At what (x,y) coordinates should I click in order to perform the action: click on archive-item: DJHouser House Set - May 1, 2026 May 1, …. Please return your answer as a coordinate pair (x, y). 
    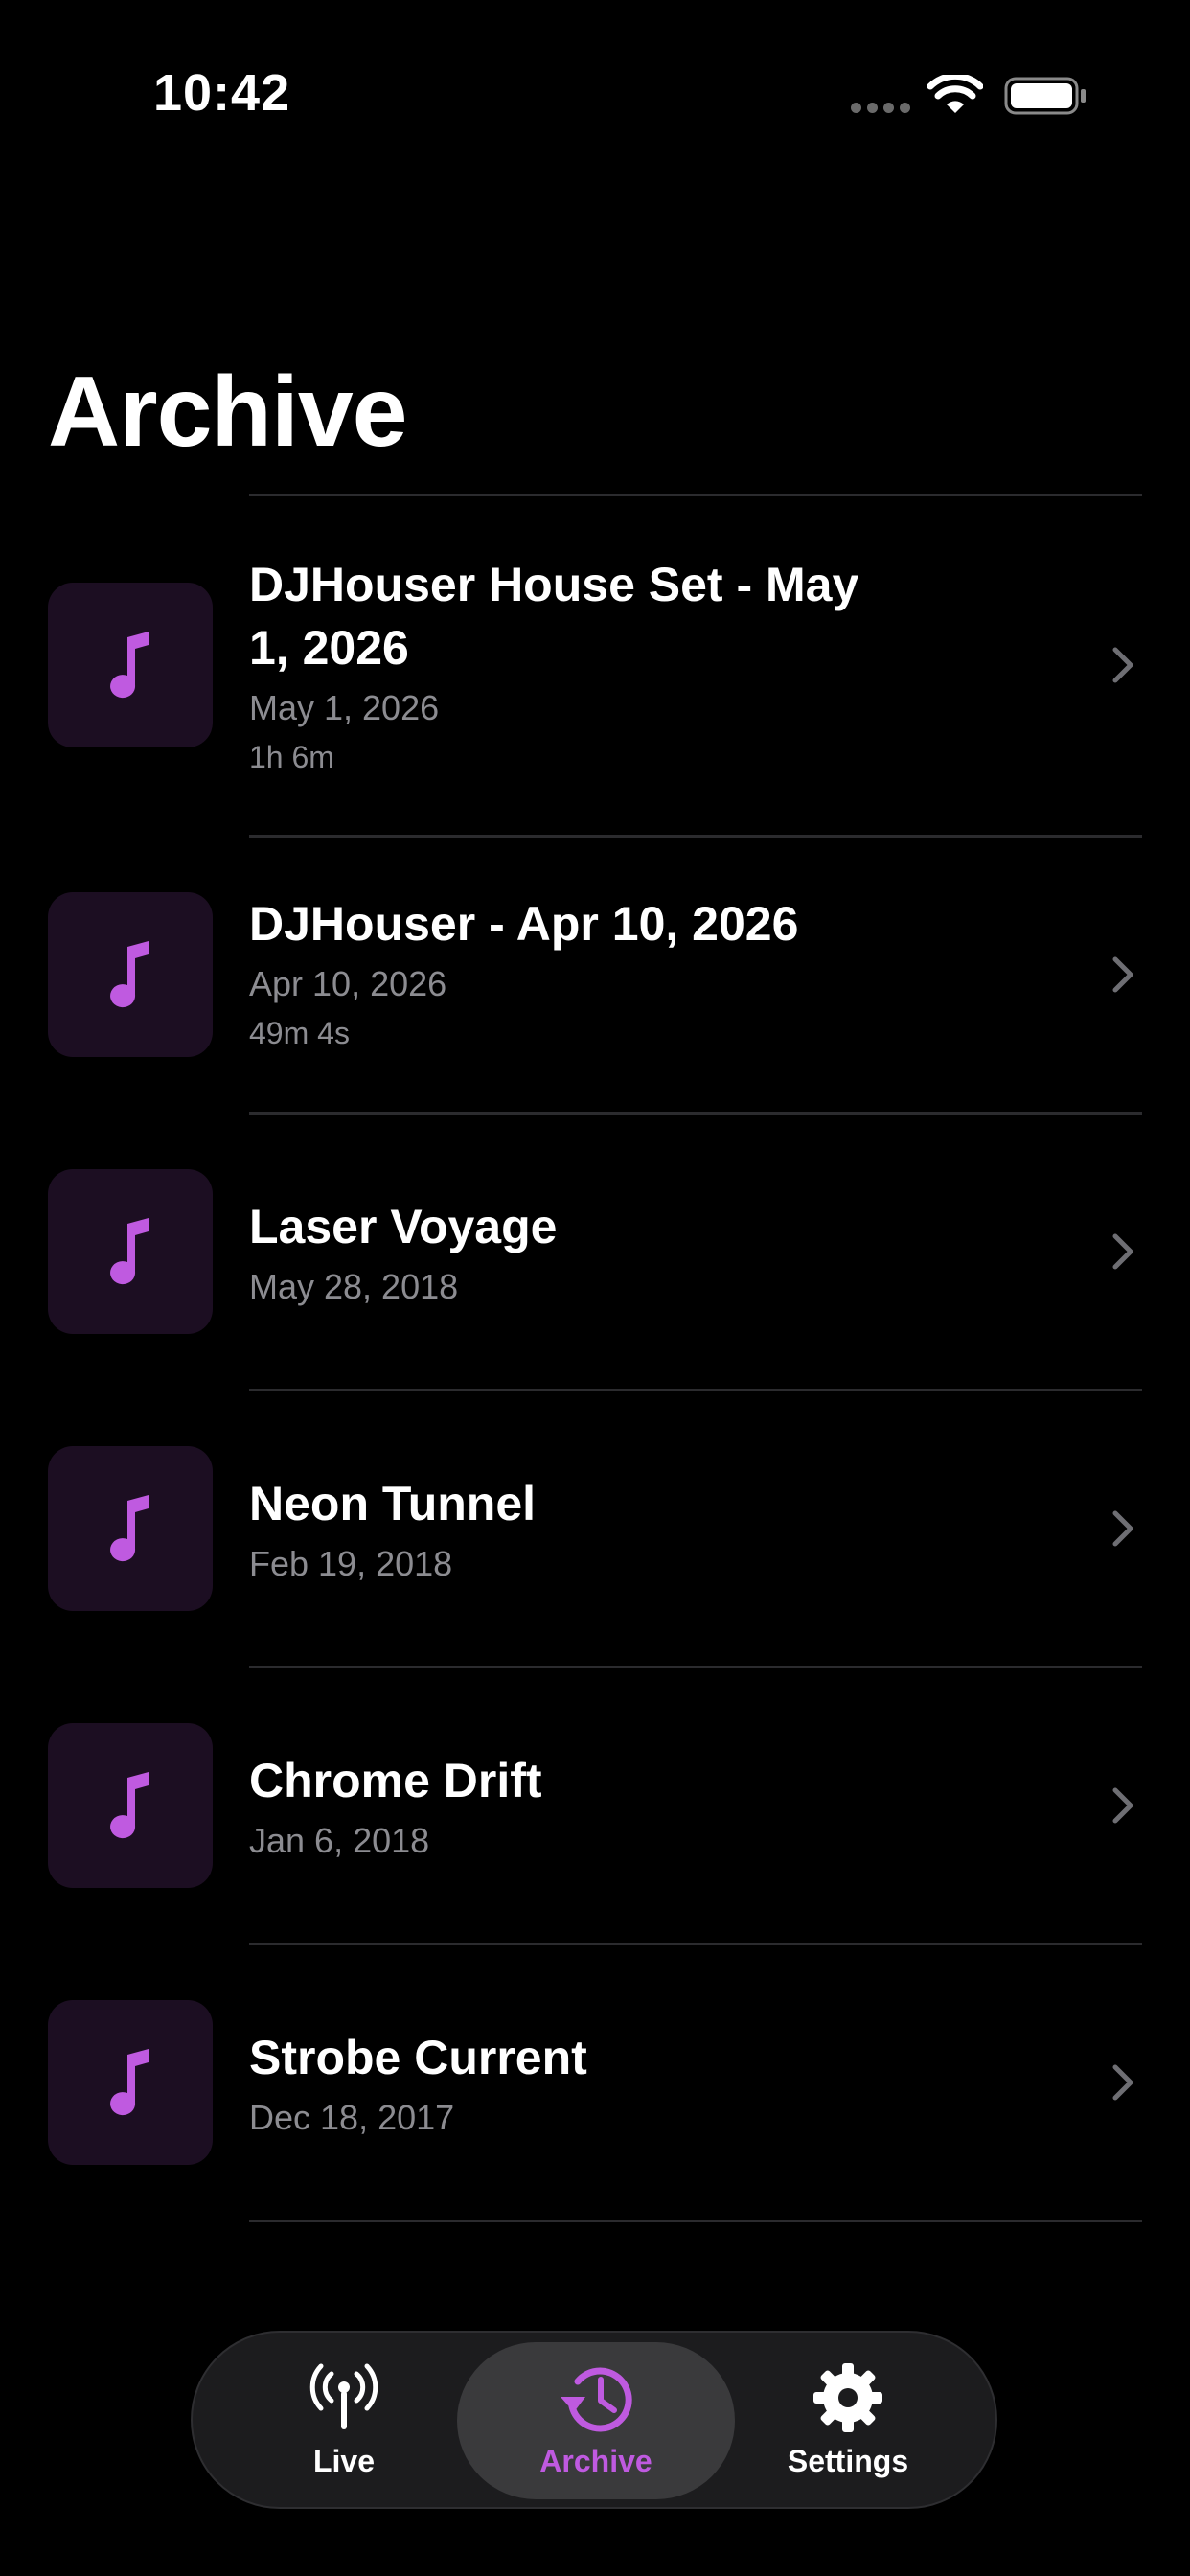
    Looking at the image, I should click on (595, 665).